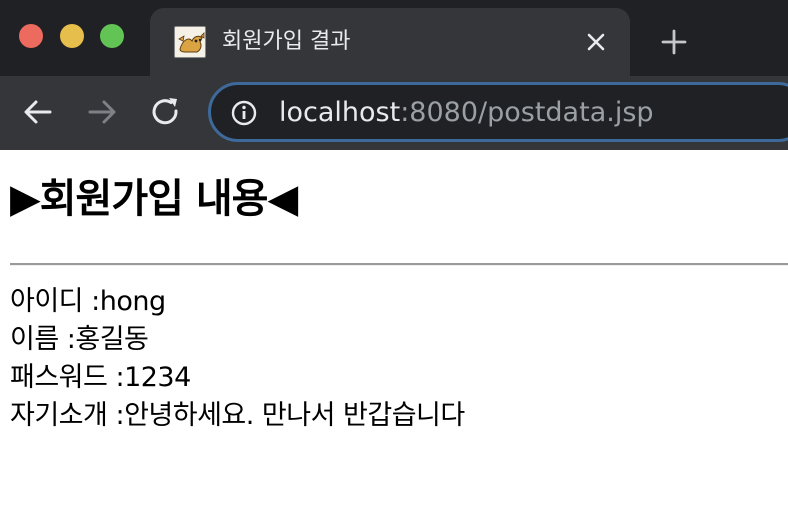 This screenshot has height=514, width=788. Describe the element at coordinates (112, 339) in the screenshot. I see `field-value: 홍길동` at that location.